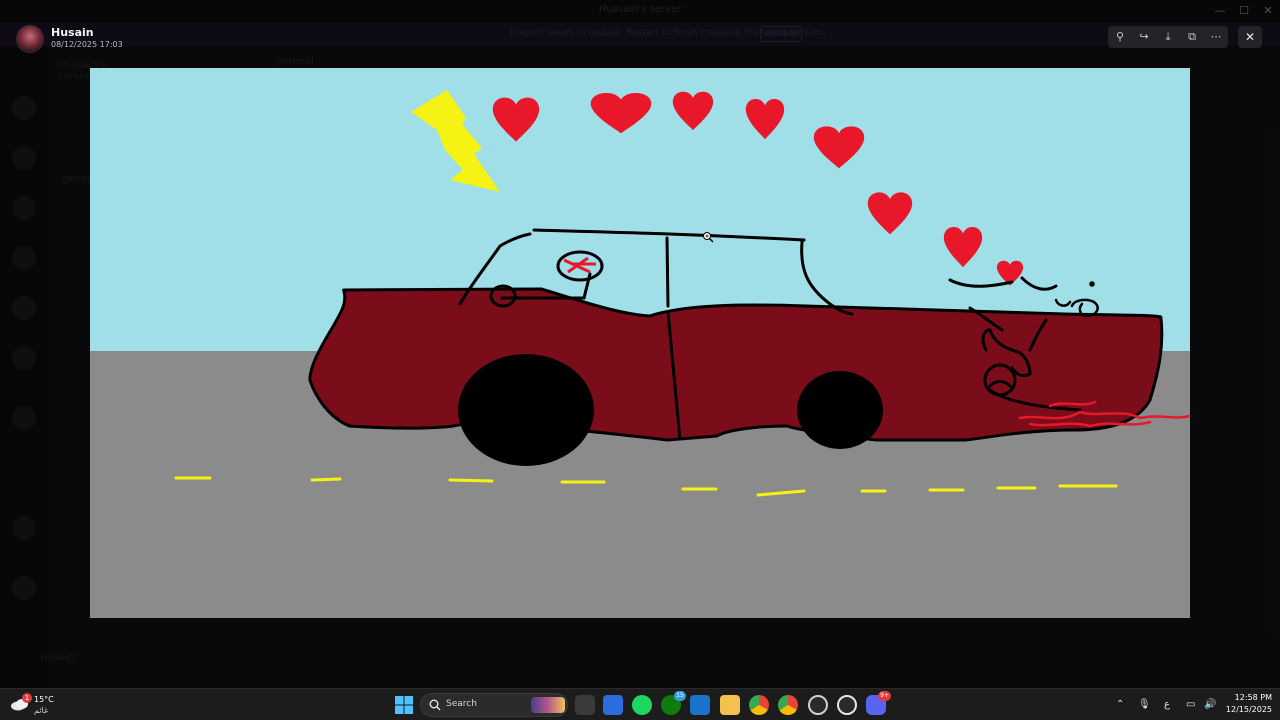 This screenshot has height=720, width=1280. Describe the element at coordinates (673, 703) in the screenshot. I see `xbox-icon: 15` at that location.